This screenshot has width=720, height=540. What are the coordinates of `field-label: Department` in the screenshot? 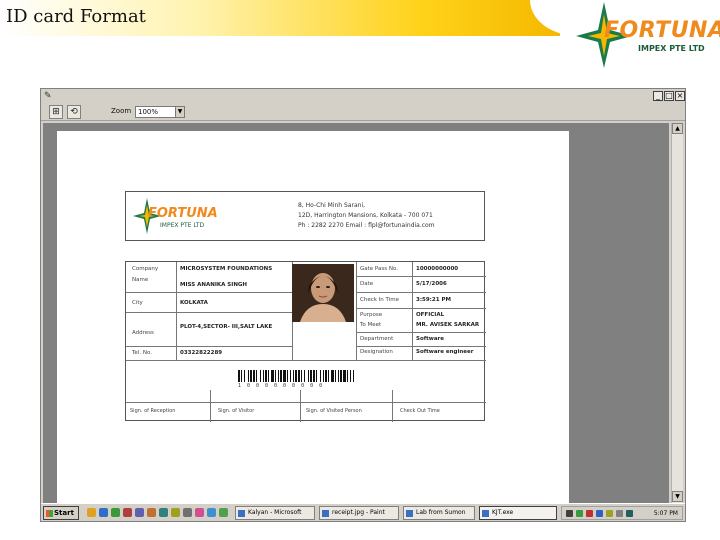 It's located at (377, 339).